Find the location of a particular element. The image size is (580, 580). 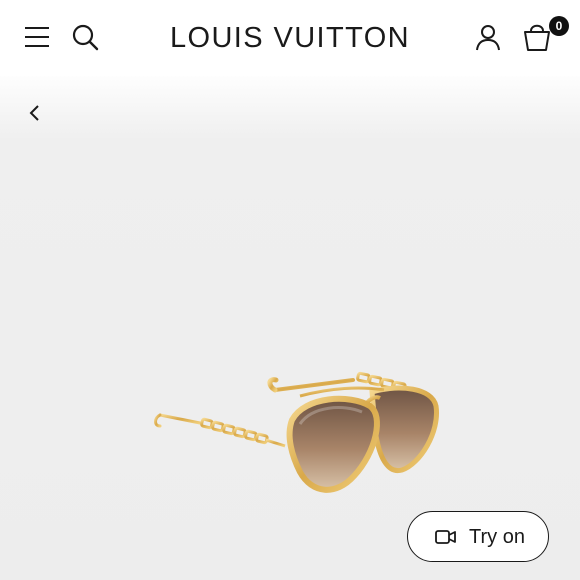

brand-logo: LOUIS VUITTON is located at coordinates (290, 38).